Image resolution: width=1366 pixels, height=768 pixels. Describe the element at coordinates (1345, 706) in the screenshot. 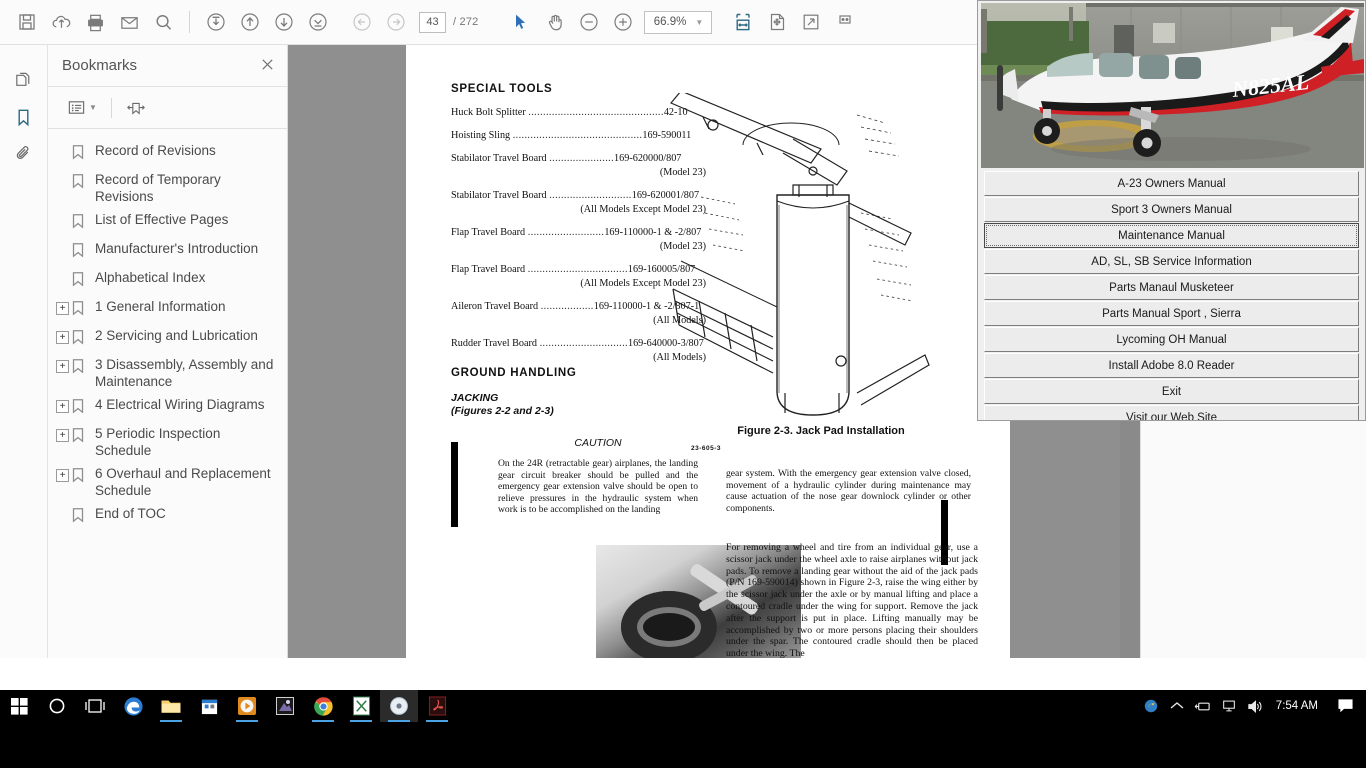

I see `action-center-icon` at that location.